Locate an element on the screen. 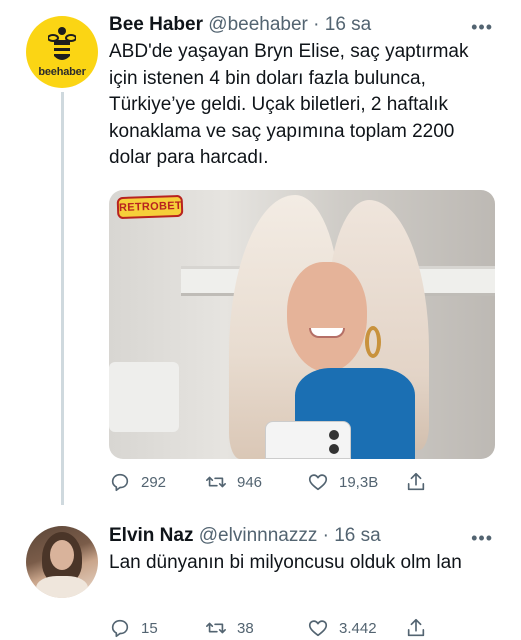 The image size is (521, 640). like-count: 19,3B is located at coordinates (359, 482).